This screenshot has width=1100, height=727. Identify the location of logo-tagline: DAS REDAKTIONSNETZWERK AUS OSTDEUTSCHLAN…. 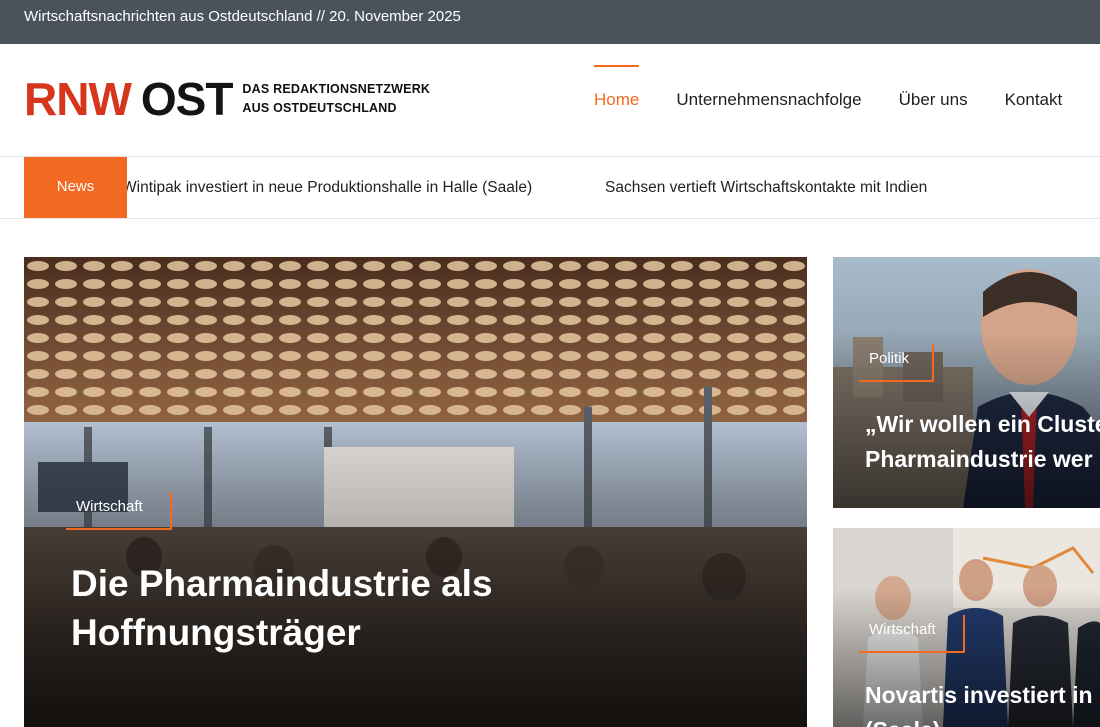
(336, 99).